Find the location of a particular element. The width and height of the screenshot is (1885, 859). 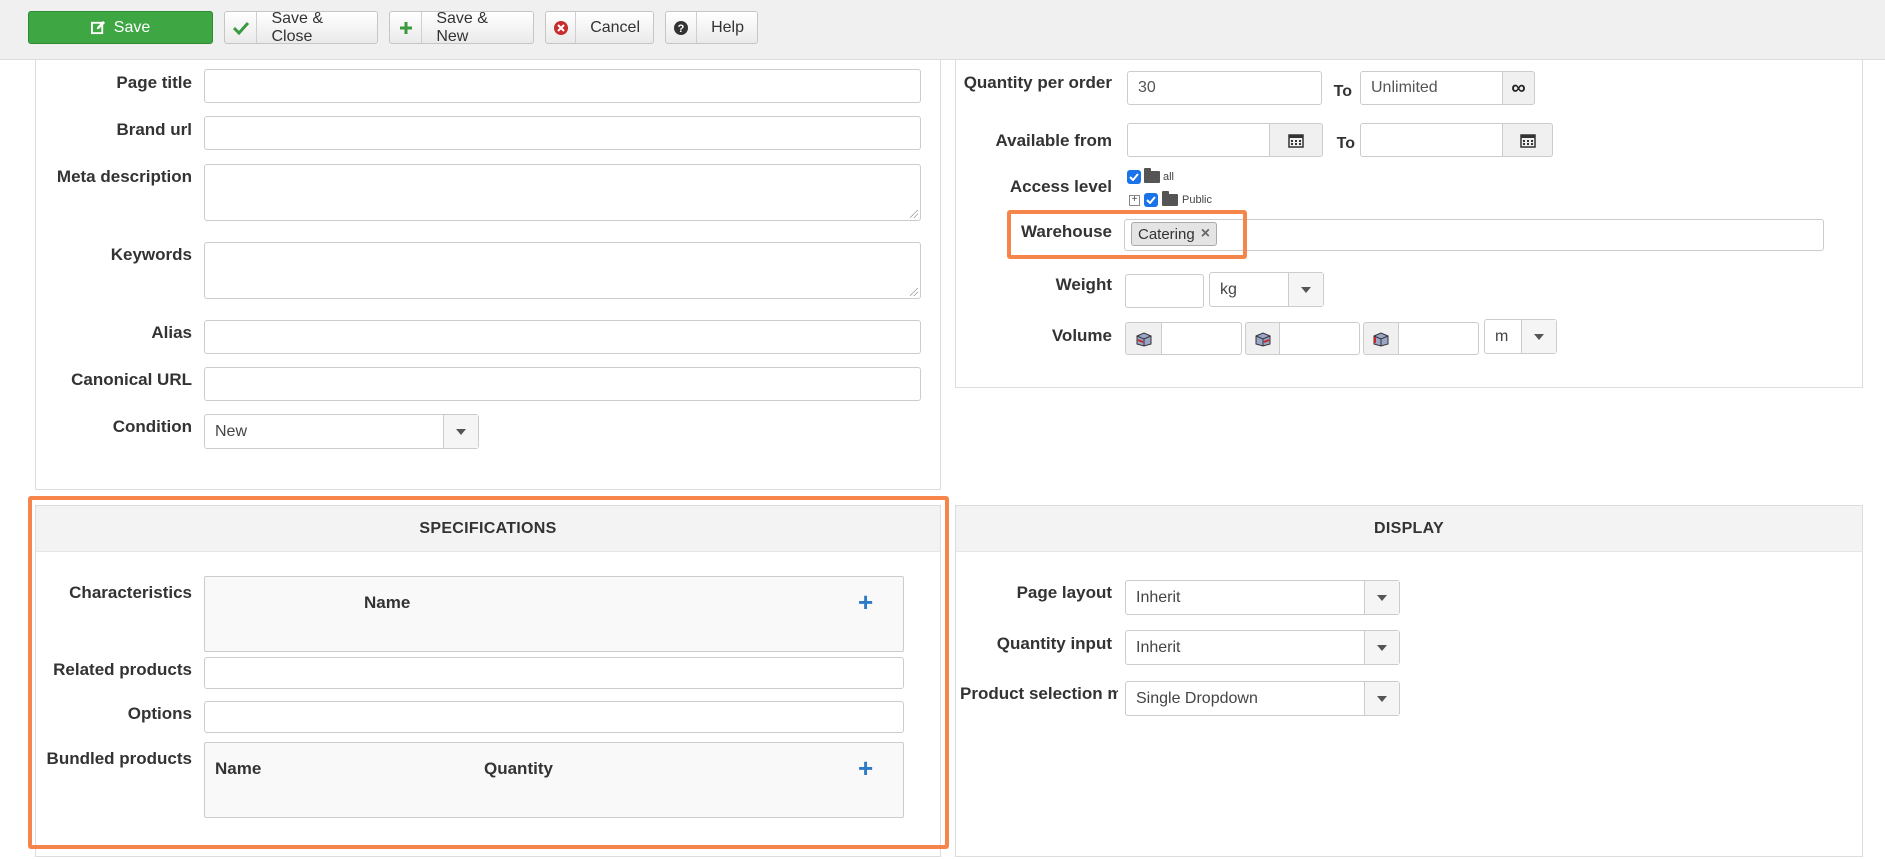

cancel-button: Cancel is located at coordinates (599, 27).